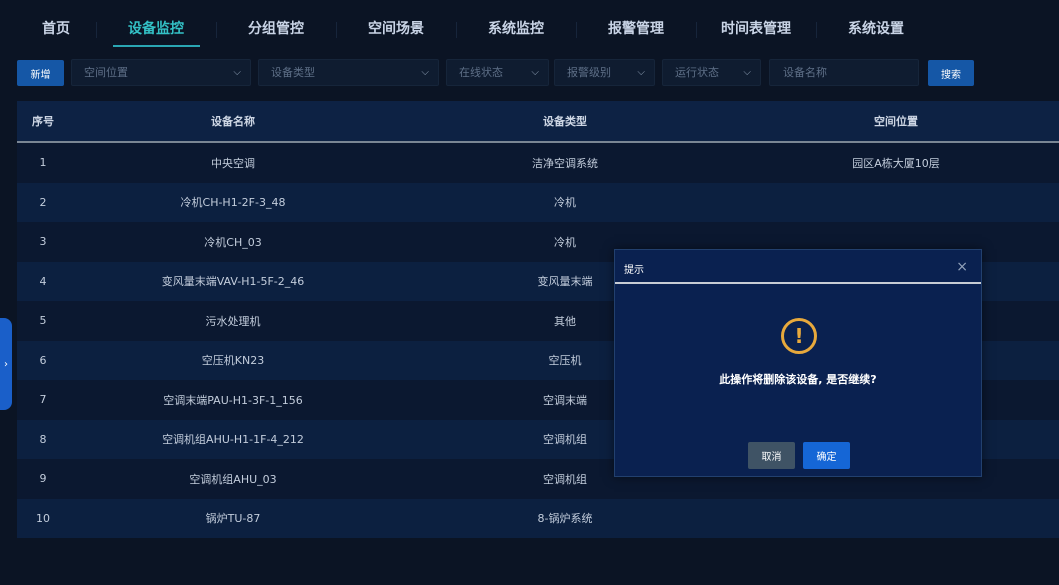  What do you see at coordinates (798, 267) in the screenshot?
I see `dialog-header: 提示 ×` at bounding box center [798, 267].